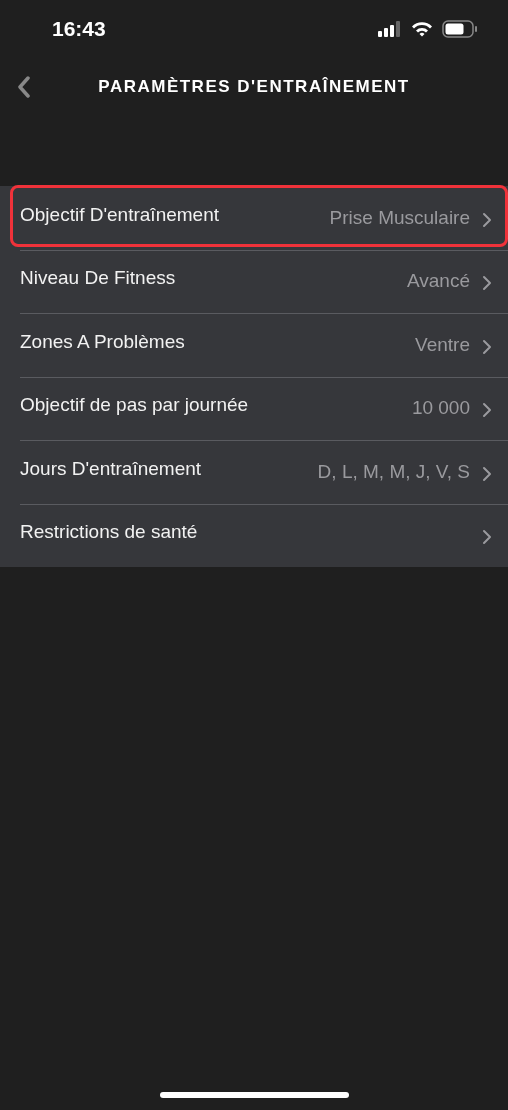  I want to click on setting-value: Ventre, so click(442, 344).